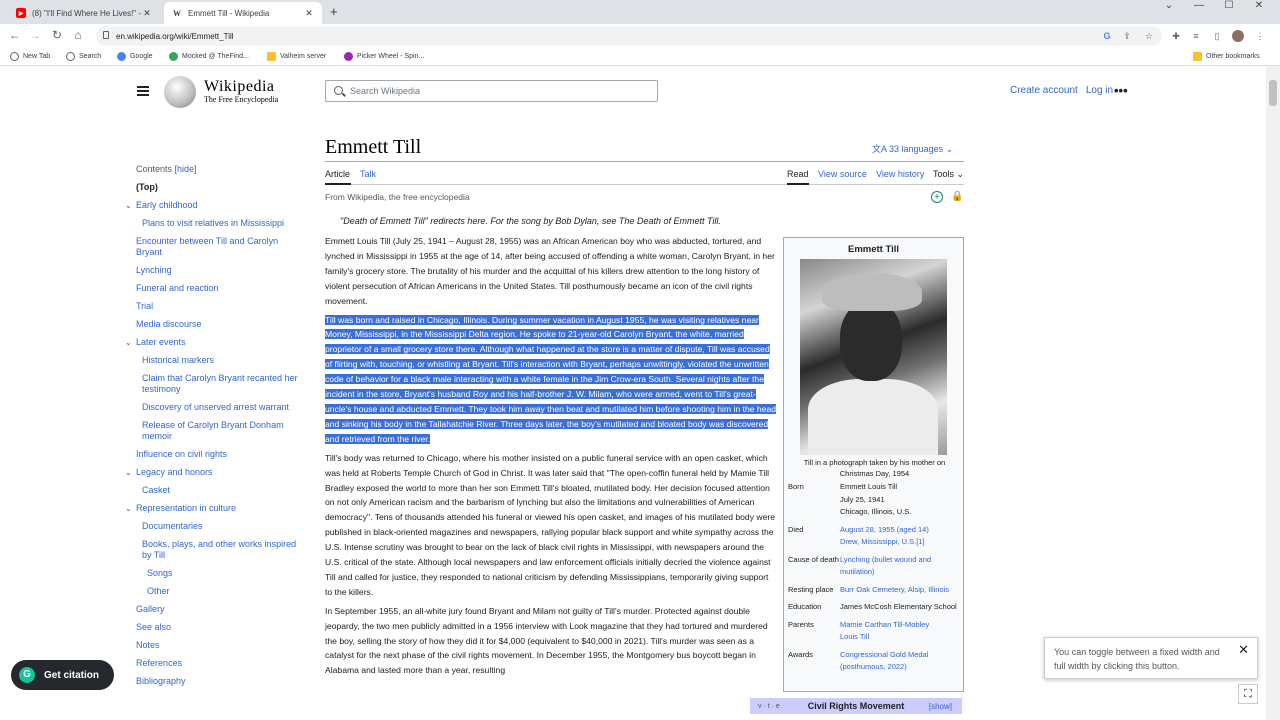 This screenshot has height=720, width=1280. What do you see at coordinates (1229, 6) in the screenshot?
I see `maximize-button: ☐` at bounding box center [1229, 6].